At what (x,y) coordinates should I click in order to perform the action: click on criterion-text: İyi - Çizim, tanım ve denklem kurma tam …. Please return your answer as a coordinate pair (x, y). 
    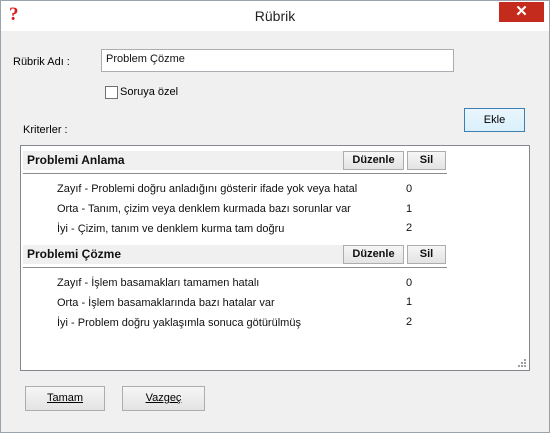
    Looking at the image, I should click on (171, 229).